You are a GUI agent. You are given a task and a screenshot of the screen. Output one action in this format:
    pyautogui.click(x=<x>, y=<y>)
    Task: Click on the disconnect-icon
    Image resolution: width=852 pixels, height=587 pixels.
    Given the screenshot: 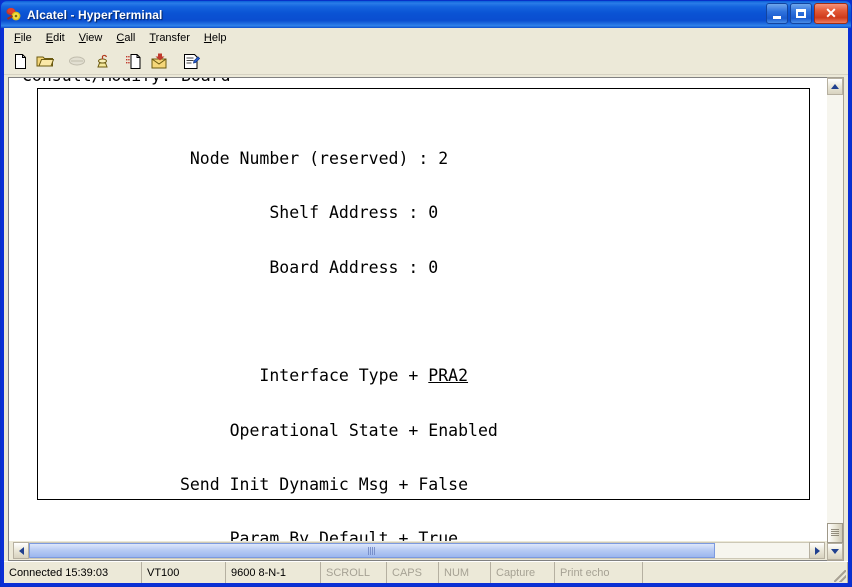 What is the action you would take?
    pyautogui.click(x=77, y=61)
    